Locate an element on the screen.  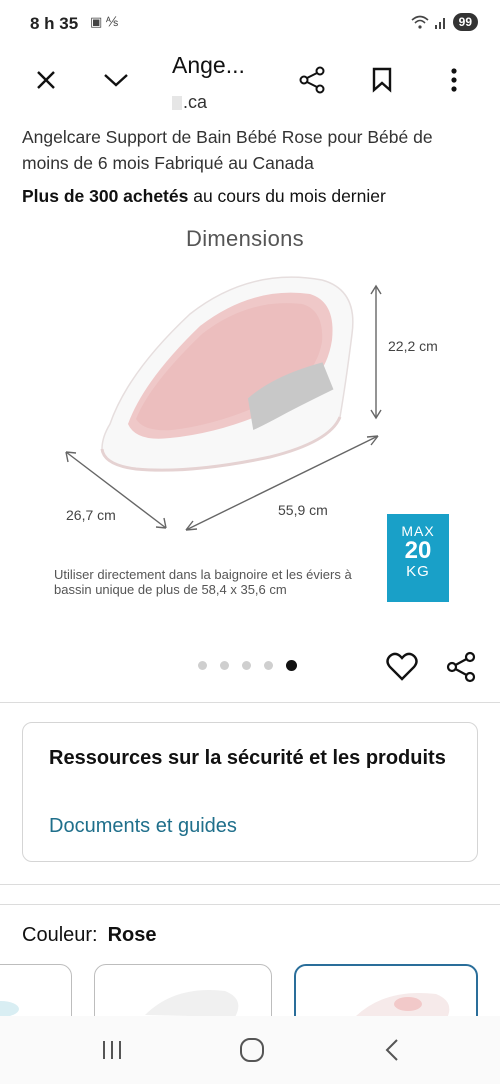
carousel-dots is located at coordinates (247, 665).